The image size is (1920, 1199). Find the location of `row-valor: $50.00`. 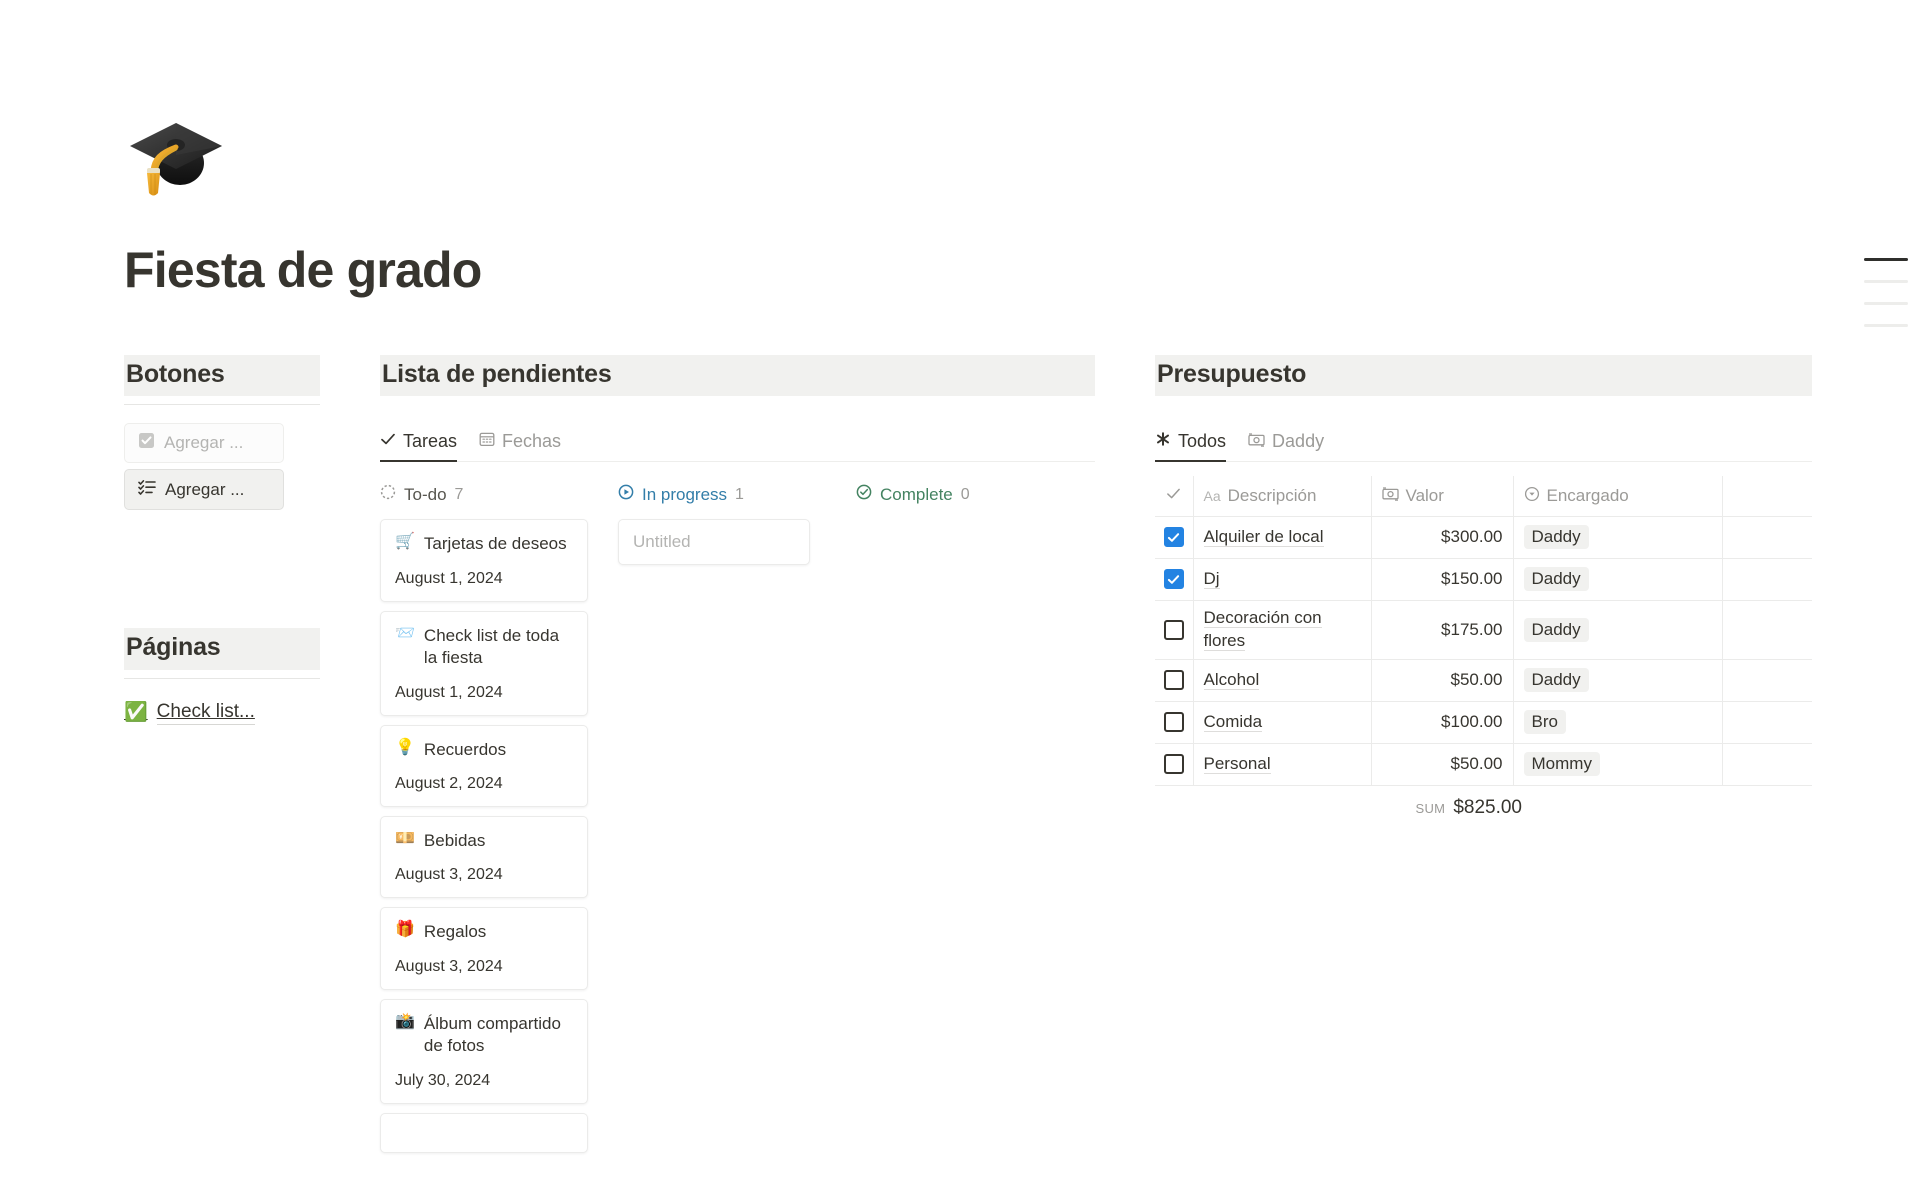

row-valor: $50.00 is located at coordinates (1476, 764).